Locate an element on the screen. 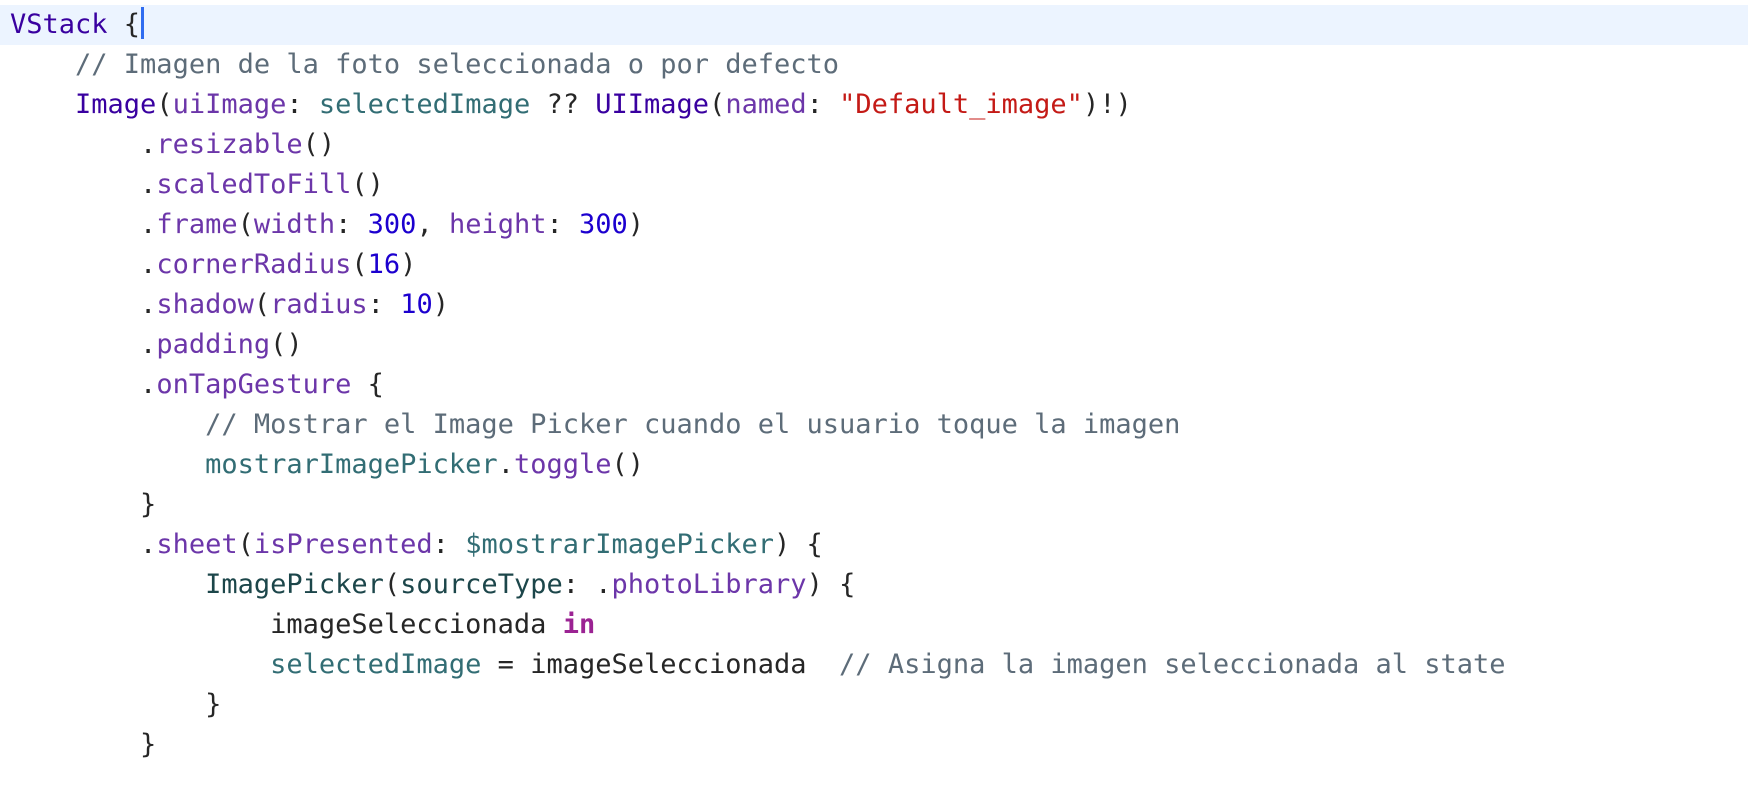  code-token-type: Image is located at coordinates (116, 104).